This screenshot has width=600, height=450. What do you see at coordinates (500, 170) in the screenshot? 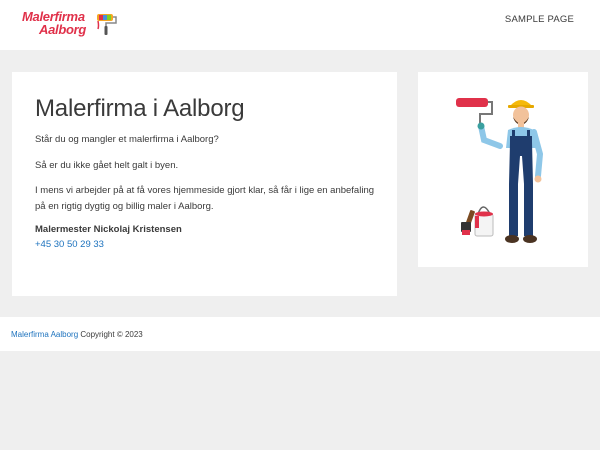
I see `painter-illustration` at bounding box center [500, 170].